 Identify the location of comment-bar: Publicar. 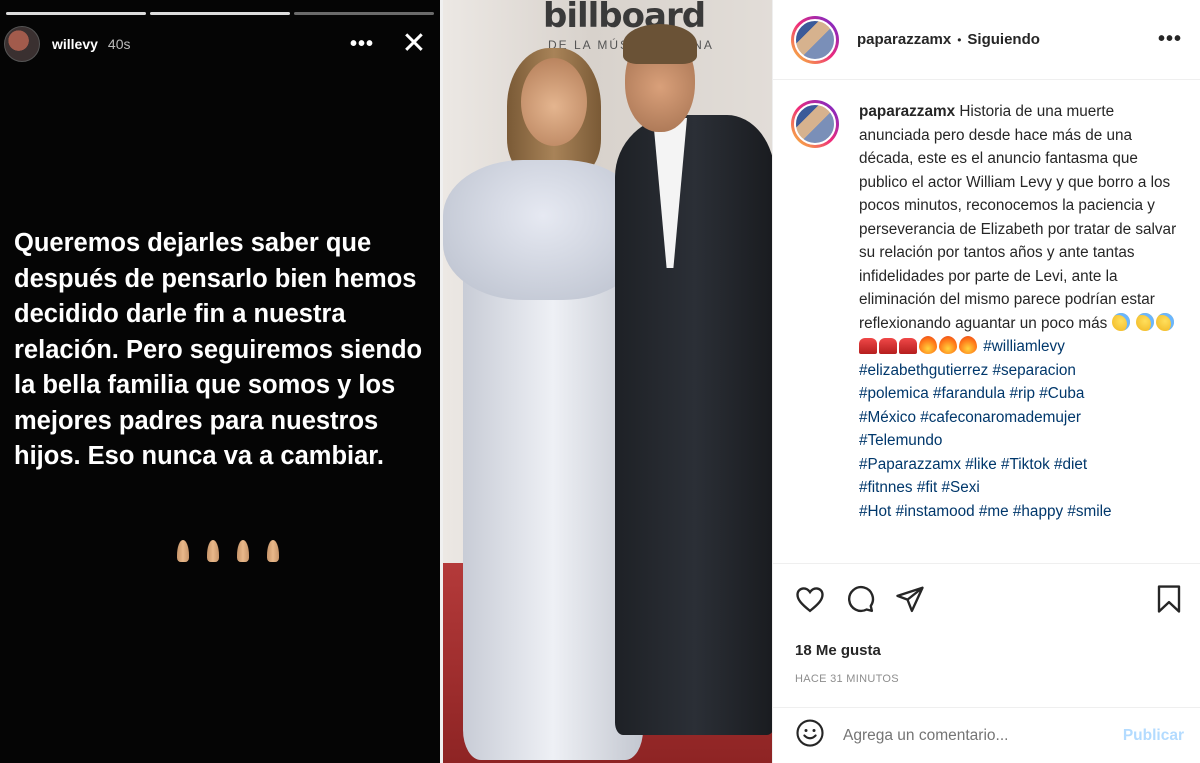
(986, 735).